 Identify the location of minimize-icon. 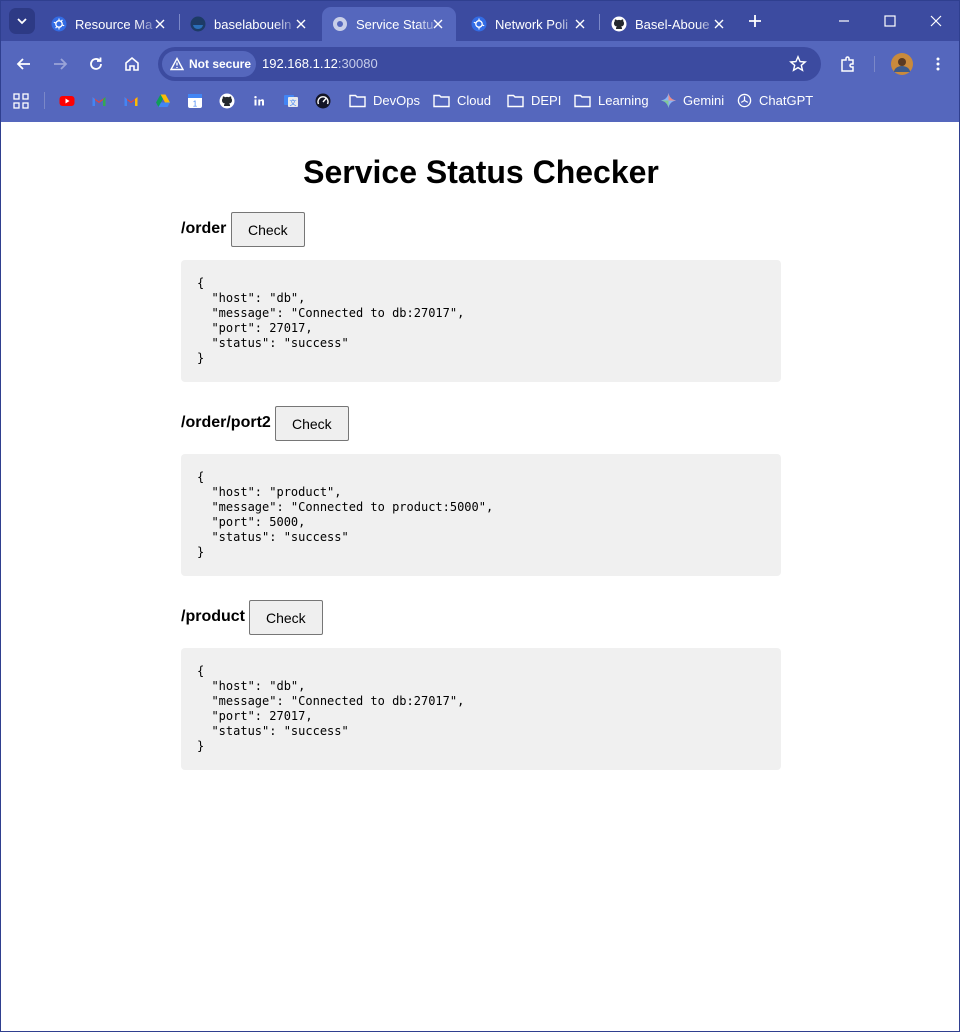
(844, 21).